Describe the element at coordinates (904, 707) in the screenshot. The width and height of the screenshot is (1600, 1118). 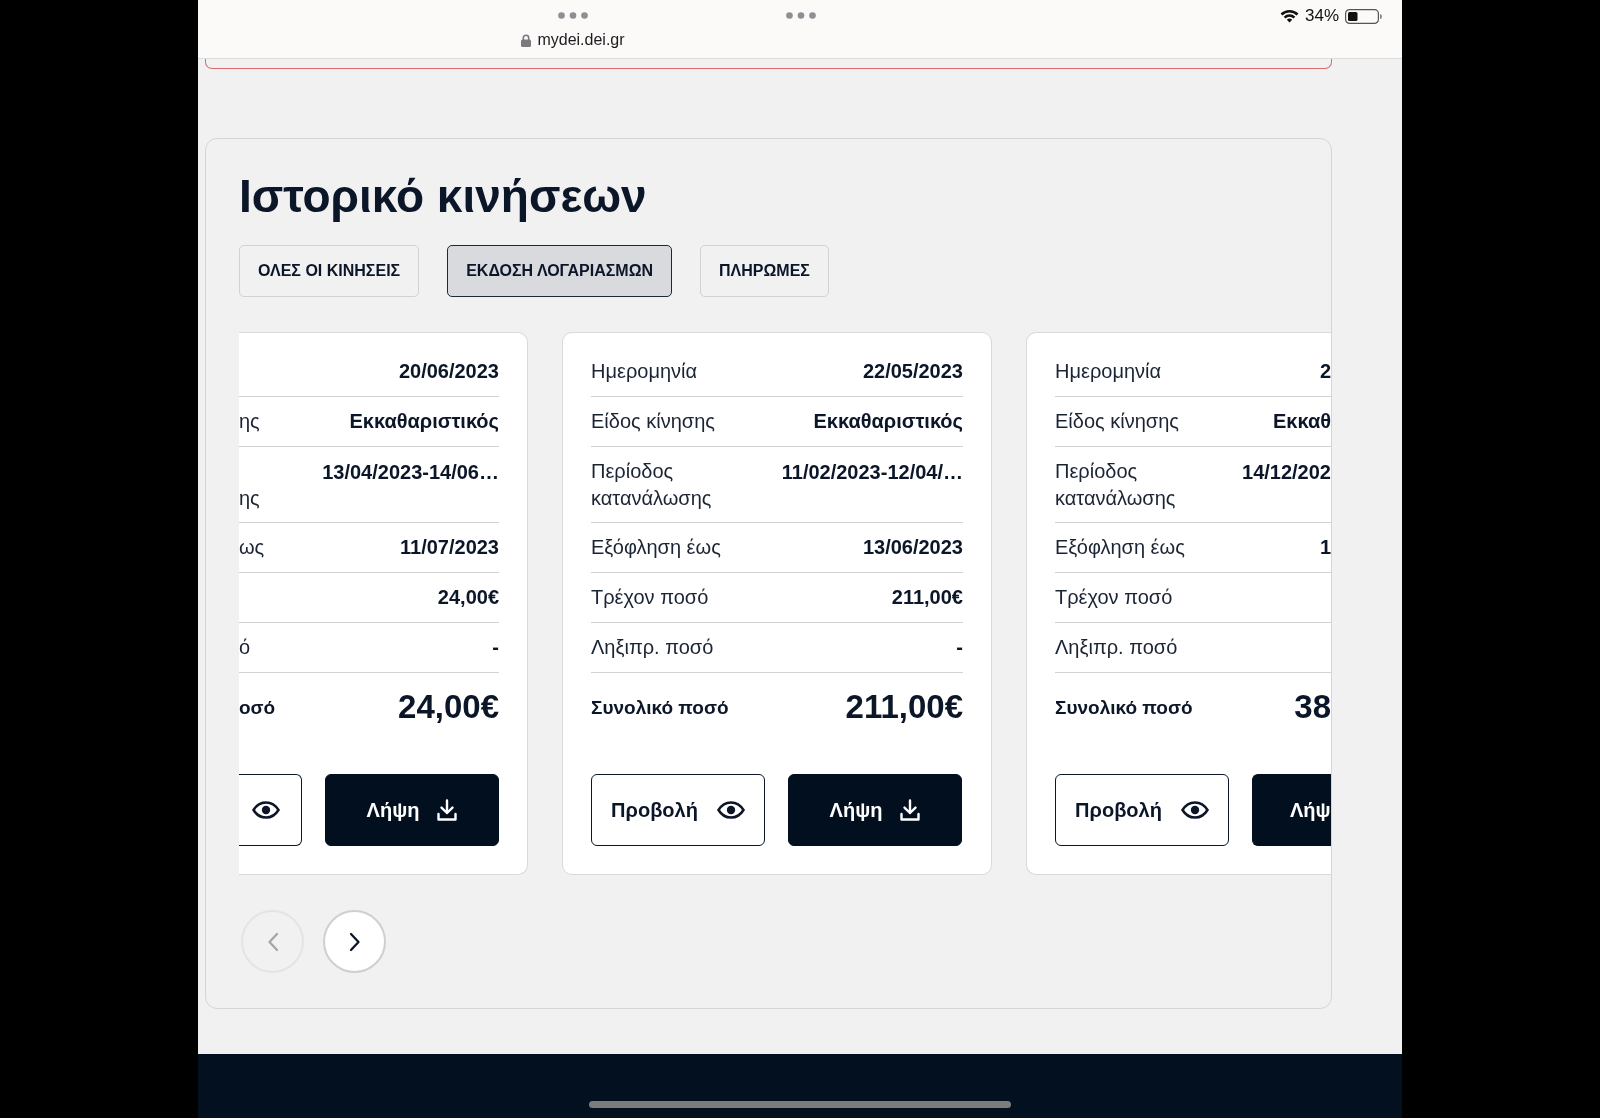
I see `total-amount: 211,00€` at that location.